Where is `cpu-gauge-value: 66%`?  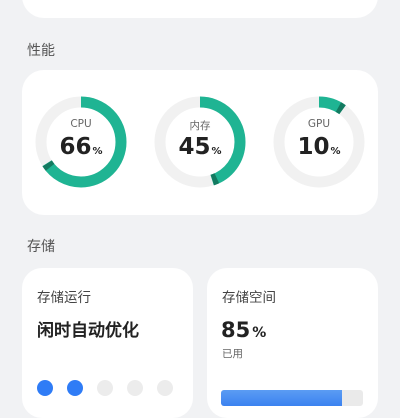
cpu-gauge-value: 66% is located at coordinates (81, 147).